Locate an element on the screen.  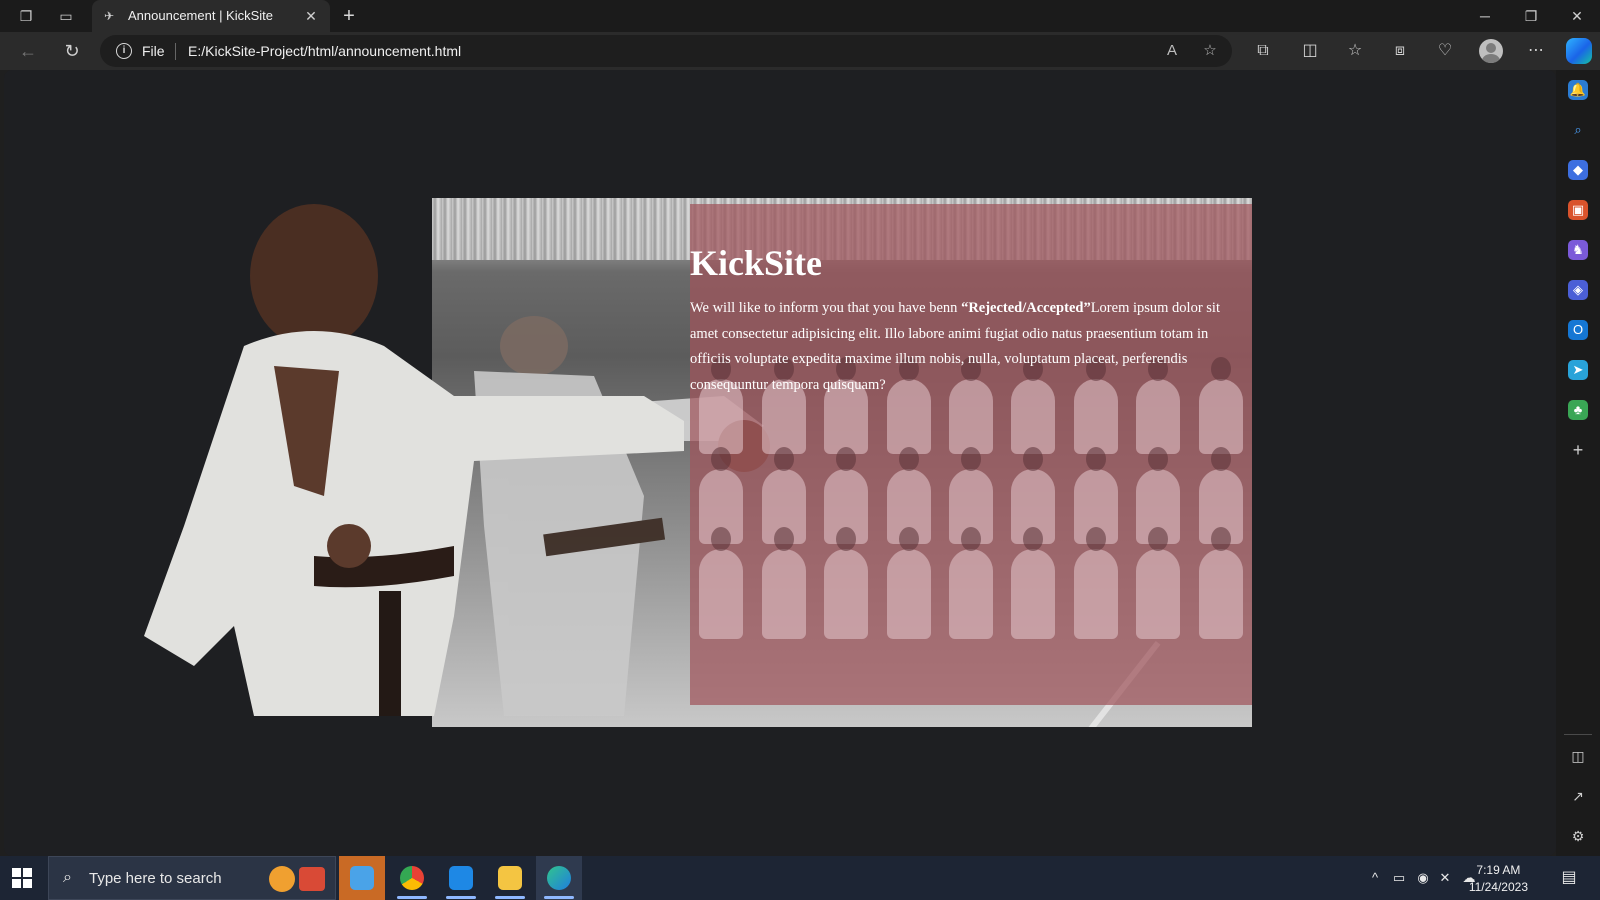
refresh-button: ↻ is located at coordinates (72, 51).